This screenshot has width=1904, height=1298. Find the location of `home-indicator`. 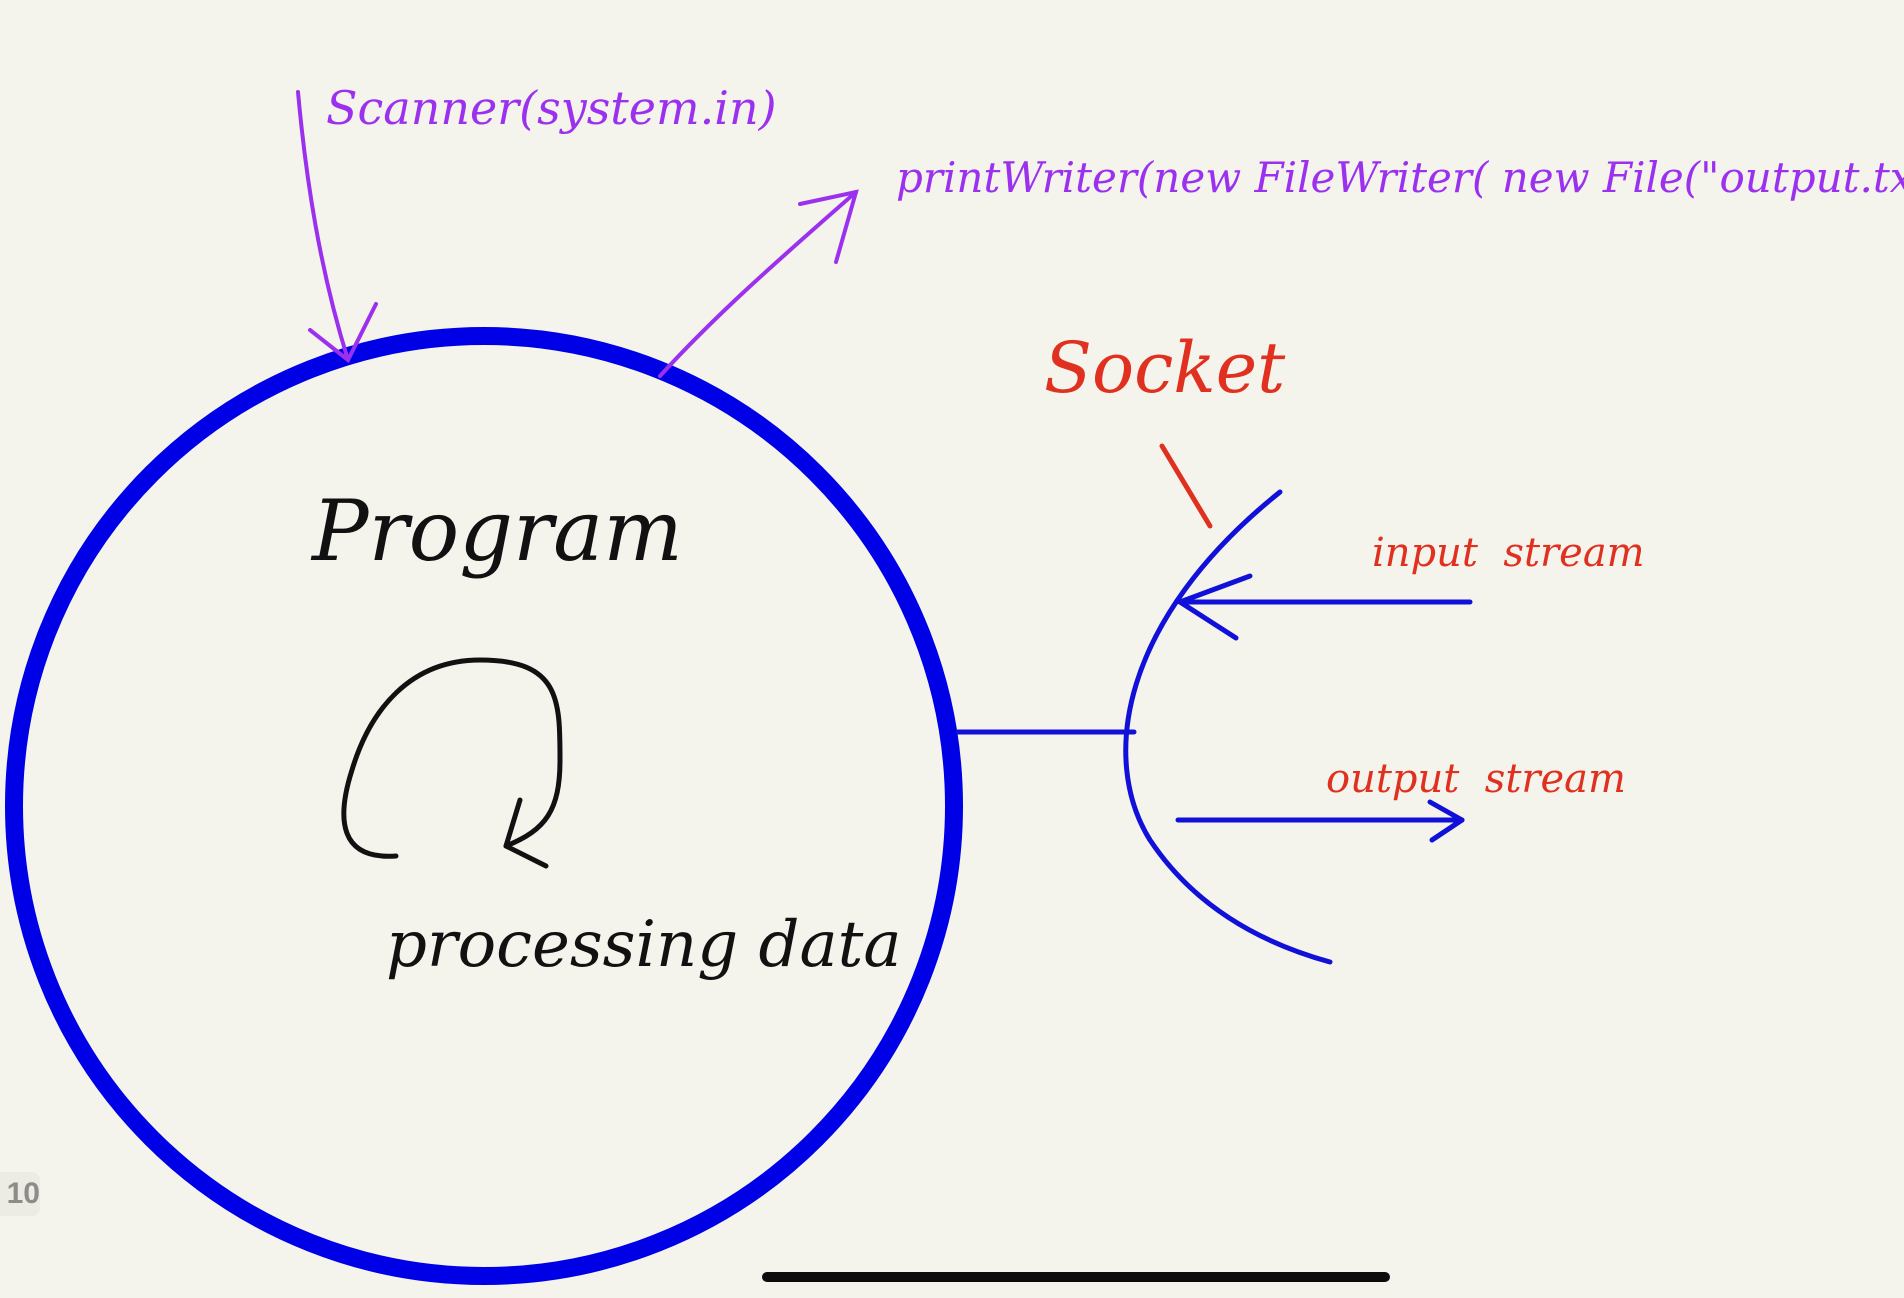

home-indicator is located at coordinates (1076, 1277).